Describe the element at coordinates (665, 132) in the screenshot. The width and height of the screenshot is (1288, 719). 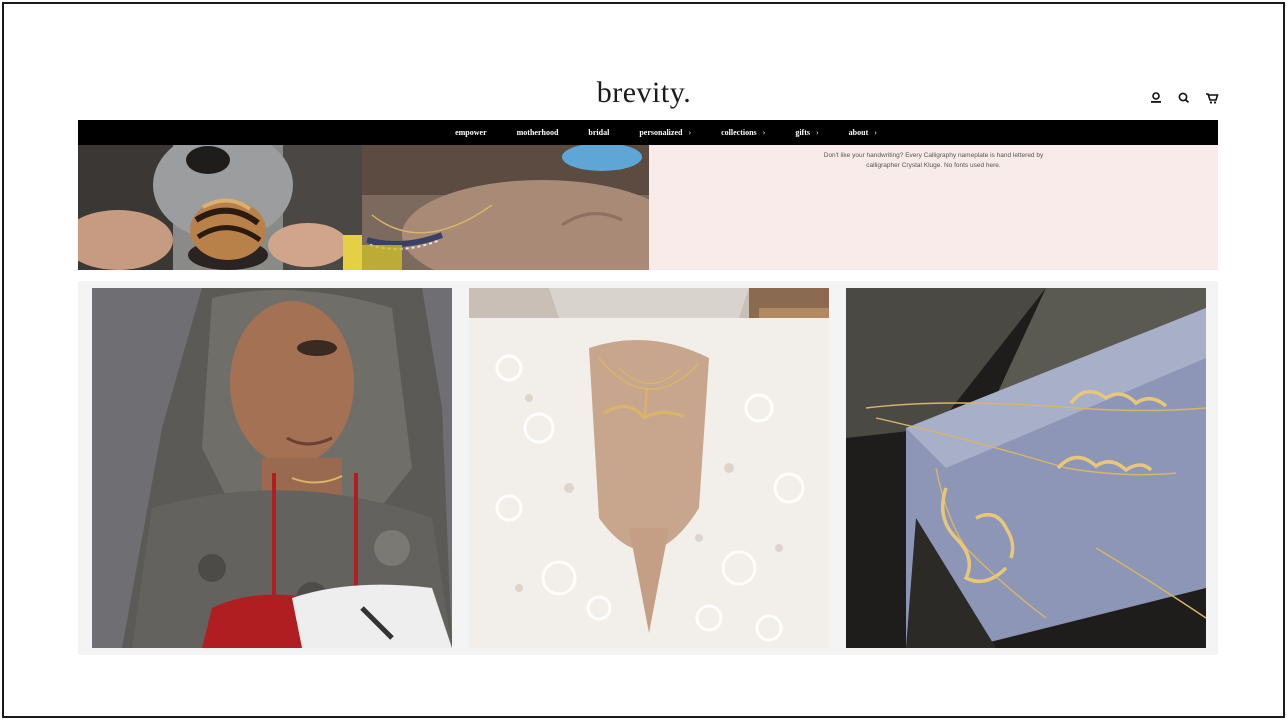
I see `nav-item-personalized: personalized ›` at that location.